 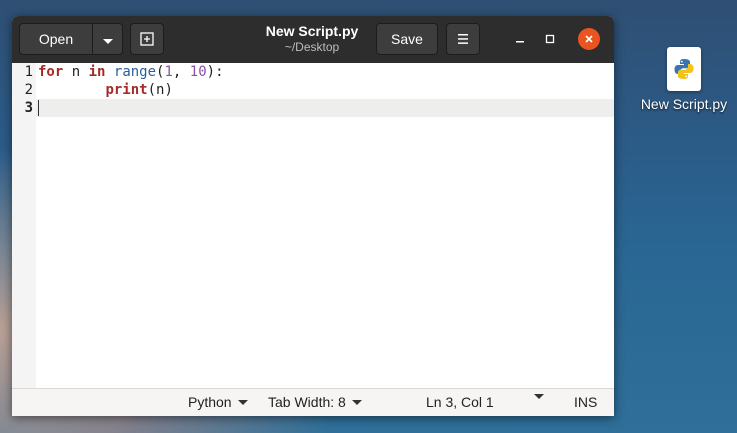 What do you see at coordinates (168, 72) in the screenshot?
I see `code-token: 1` at bounding box center [168, 72].